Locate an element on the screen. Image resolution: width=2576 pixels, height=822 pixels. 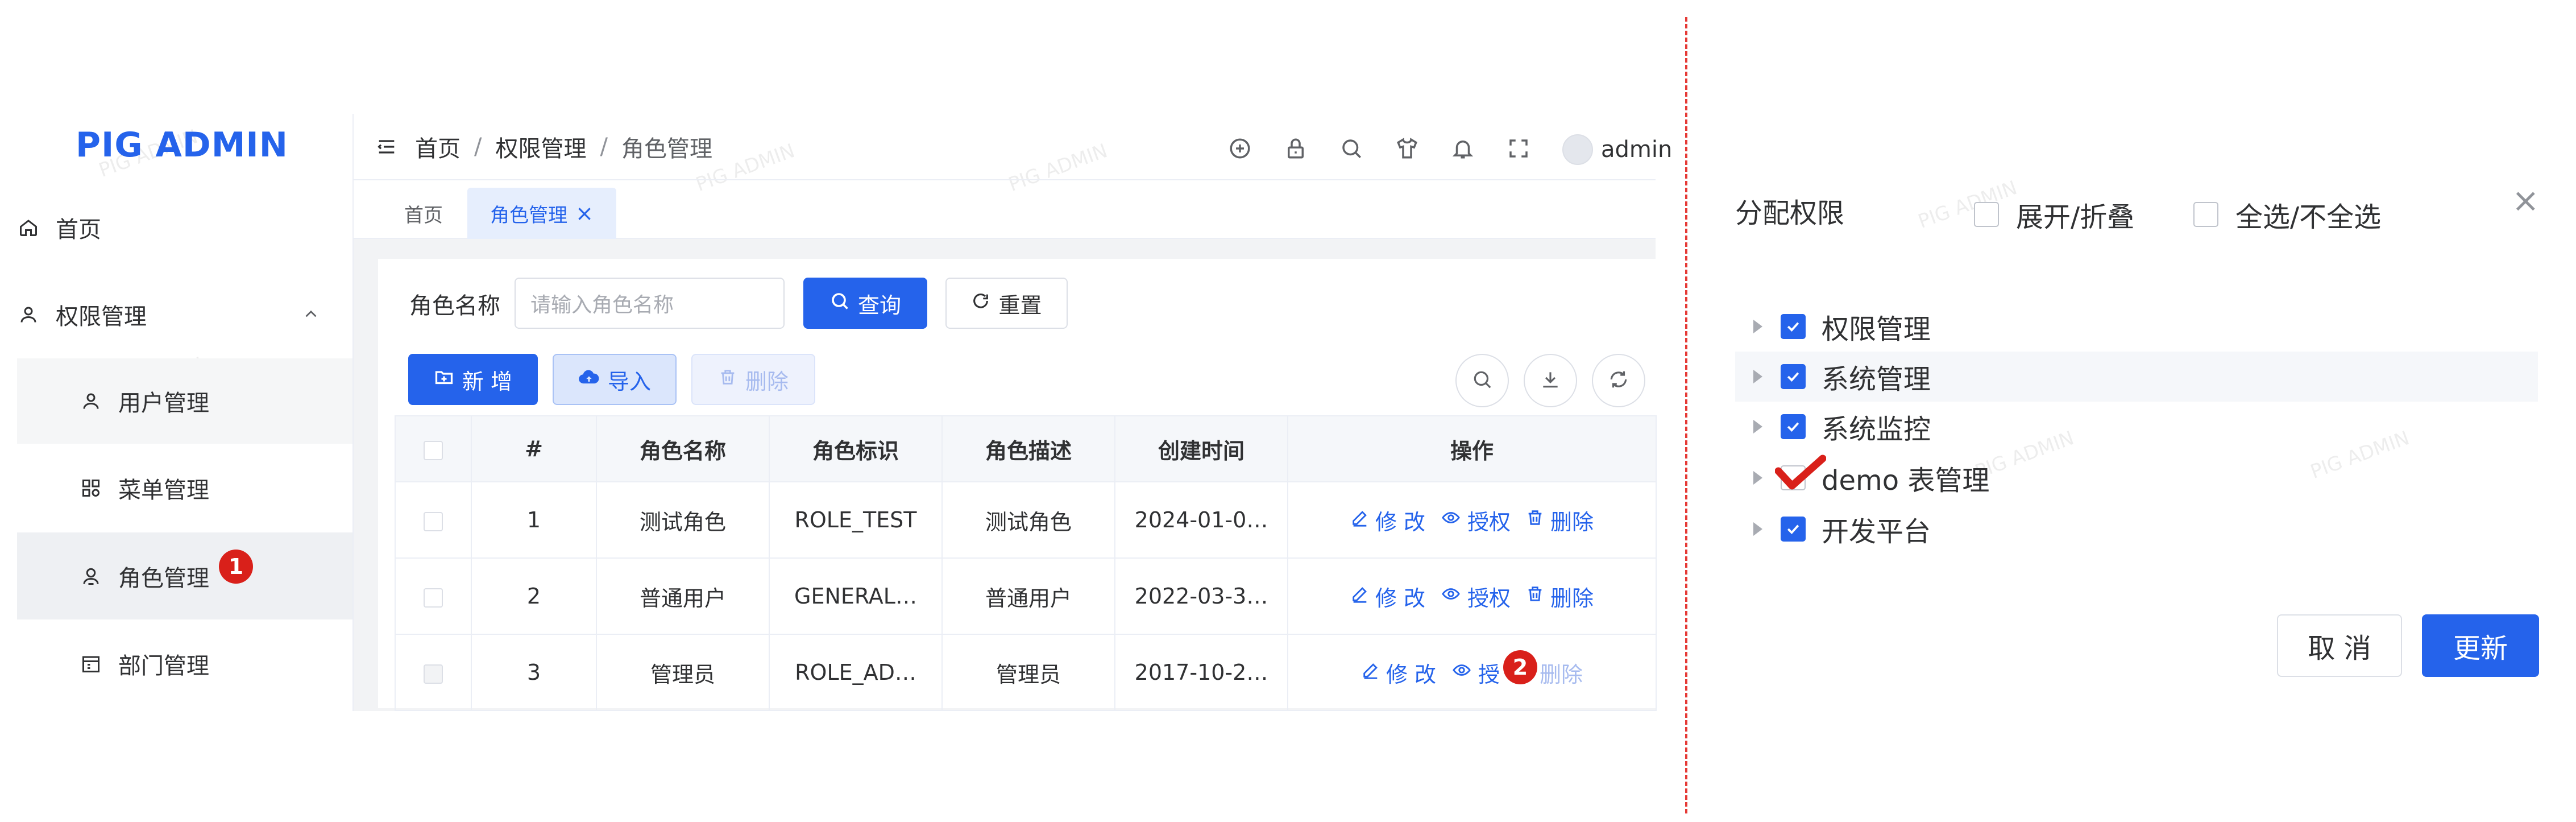
authorize-label: 授权 is located at coordinates (1489, 598).